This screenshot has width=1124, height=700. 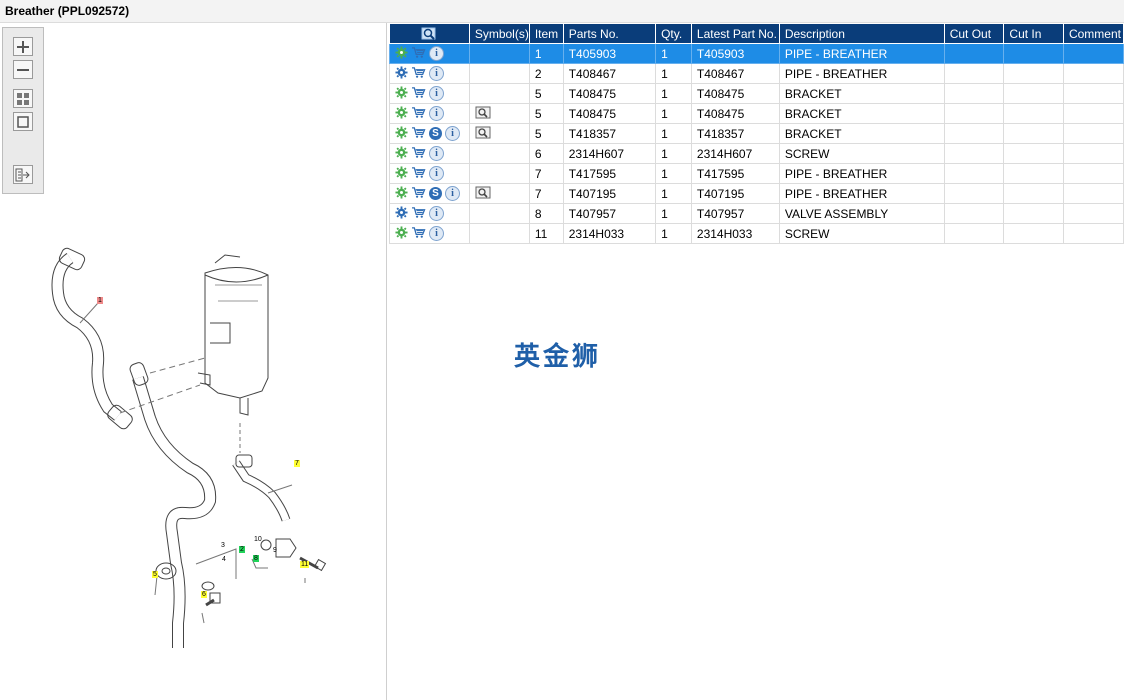 I want to click on callout-3: 3, so click(x=223, y=545).